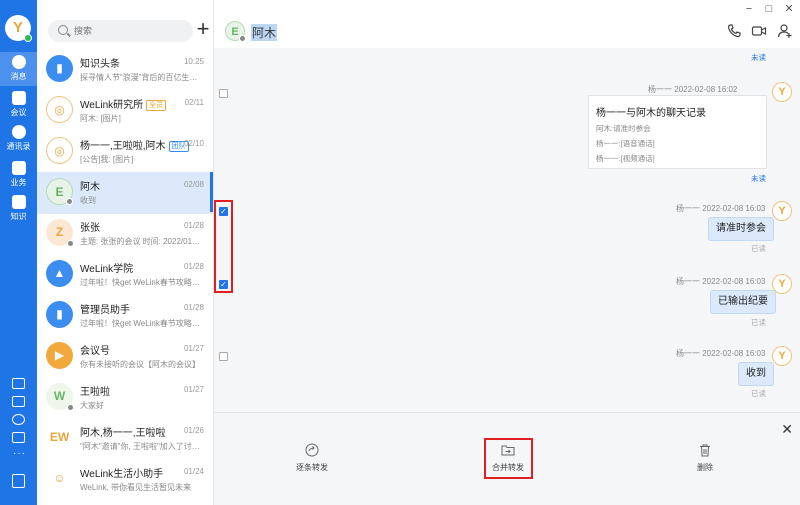 Image resolution: width=800 pixels, height=505 pixels. Describe the element at coordinates (787, 429) in the screenshot. I see `close-selection-button: ✕` at that location.